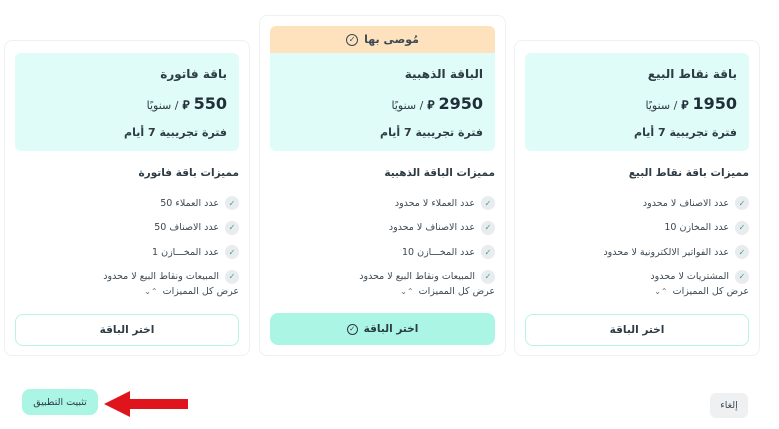 This screenshot has width=779, height=429. Describe the element at coordinates (688, 173) in the screenshot. I see `features-title: مميزات باقة نقاط البيع` at that location.